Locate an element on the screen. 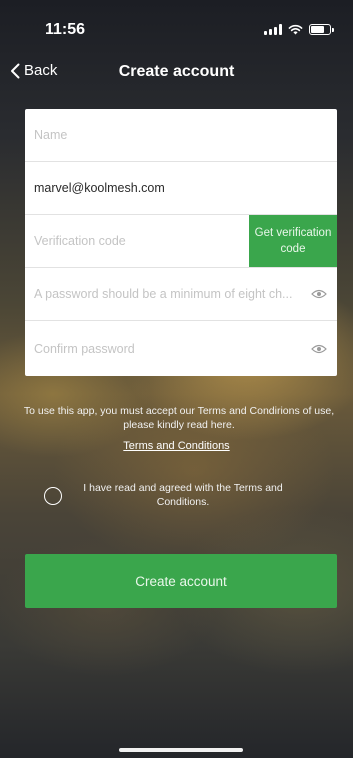  signal-icon is located at coordinates (273, 29).